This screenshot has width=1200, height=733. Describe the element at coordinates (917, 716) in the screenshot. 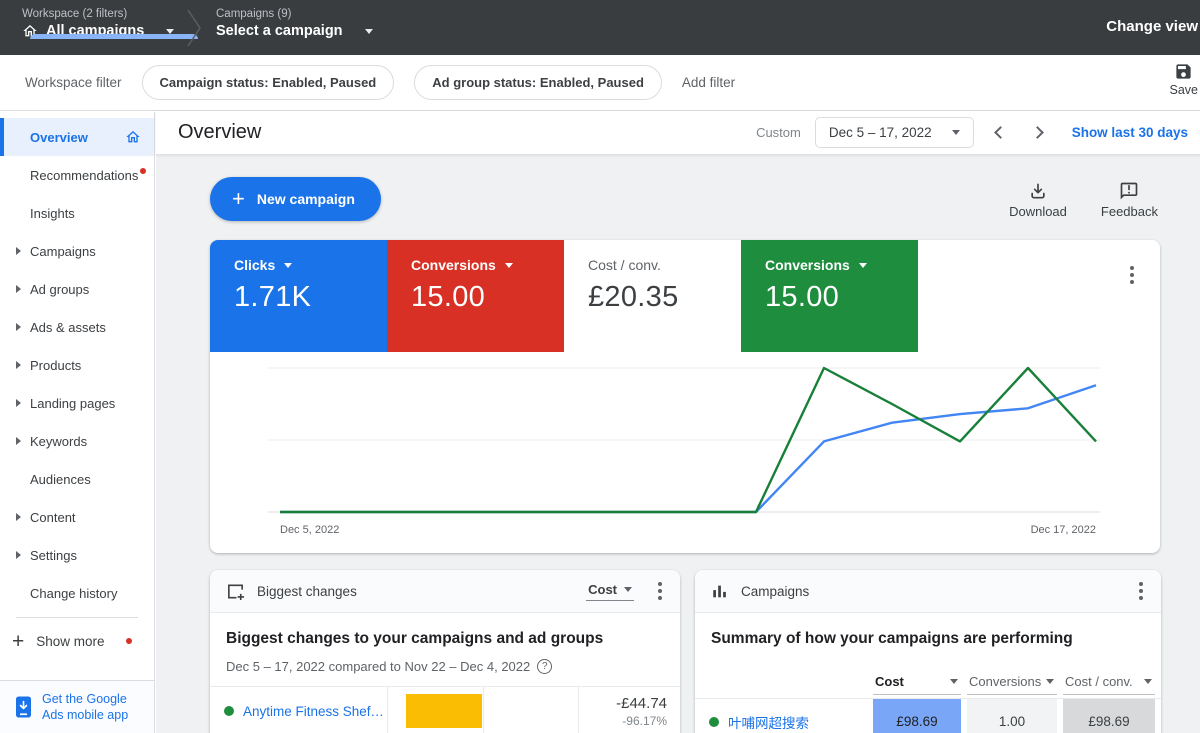

I see `cost-cell: £98.69` at that location.